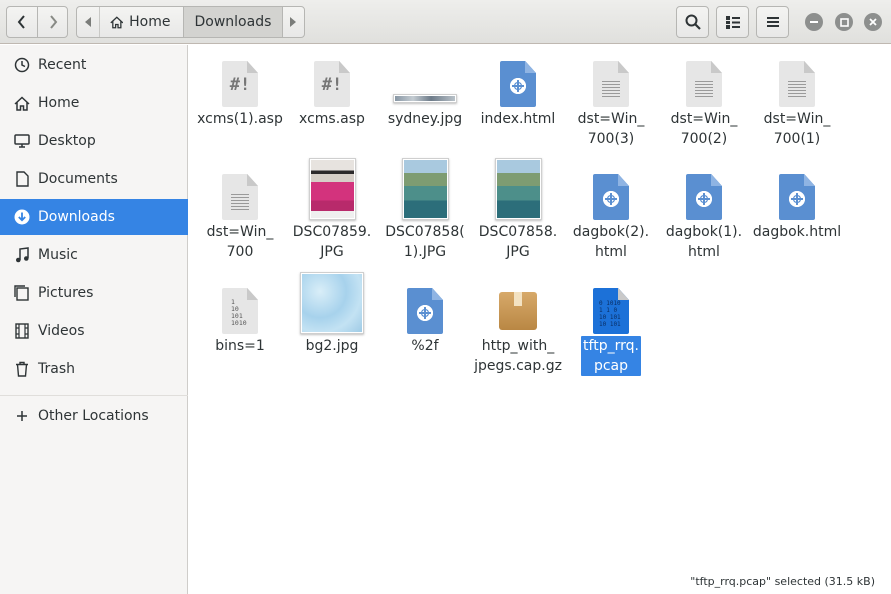 Image resolution: width=891 pixels, height=594 pixels. Describe the element at coordinates (704, 242) in the screenshot. I see `file-name: dagbok(1). html` at that location.